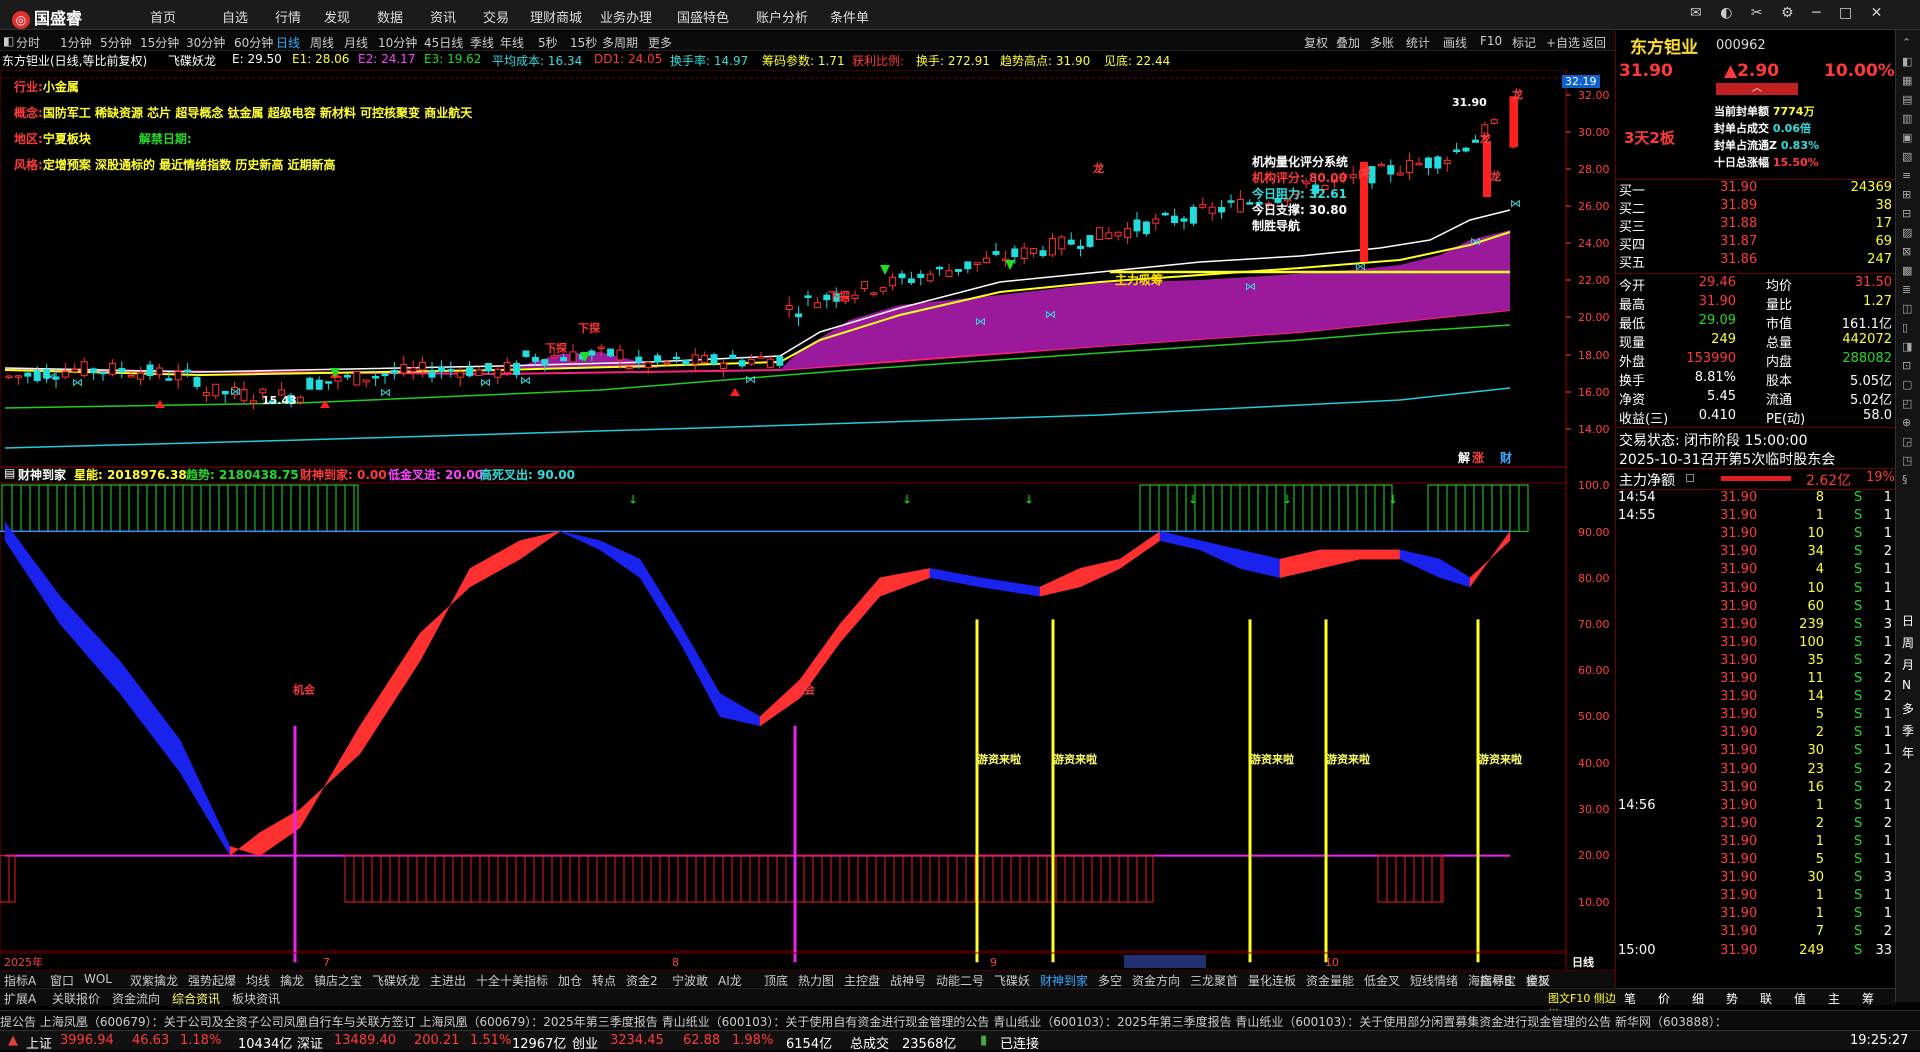  Describe the element at coordinates (397, 42) in the screenshot. I see `period-tab: 10分钟` at that location.